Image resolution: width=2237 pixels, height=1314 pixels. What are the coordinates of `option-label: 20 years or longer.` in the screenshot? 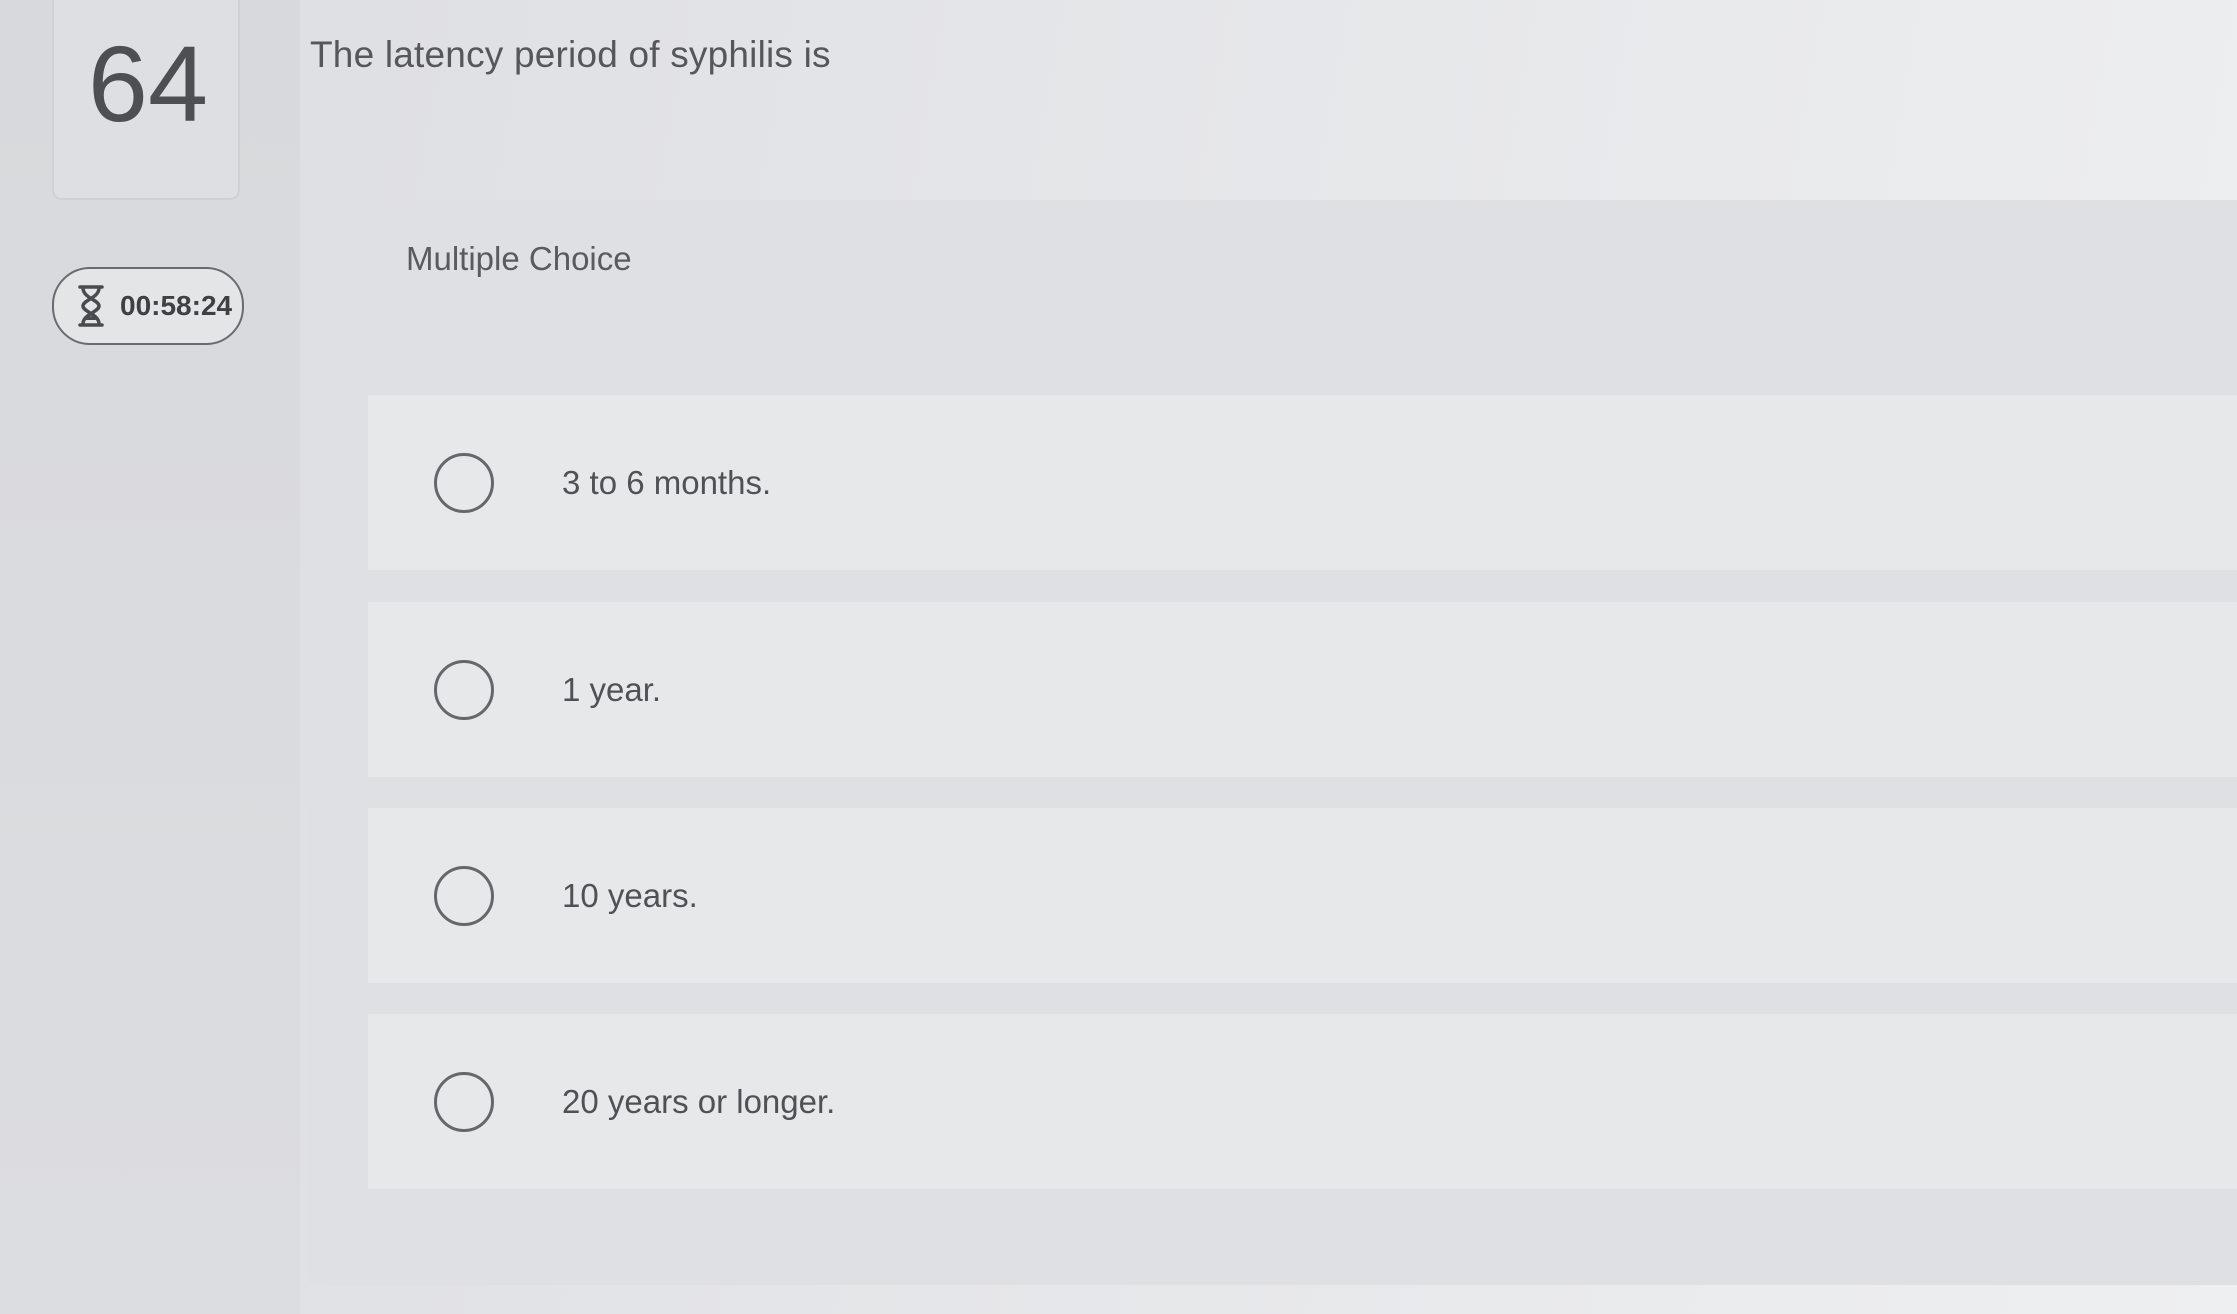 It's located at (699, 1101).